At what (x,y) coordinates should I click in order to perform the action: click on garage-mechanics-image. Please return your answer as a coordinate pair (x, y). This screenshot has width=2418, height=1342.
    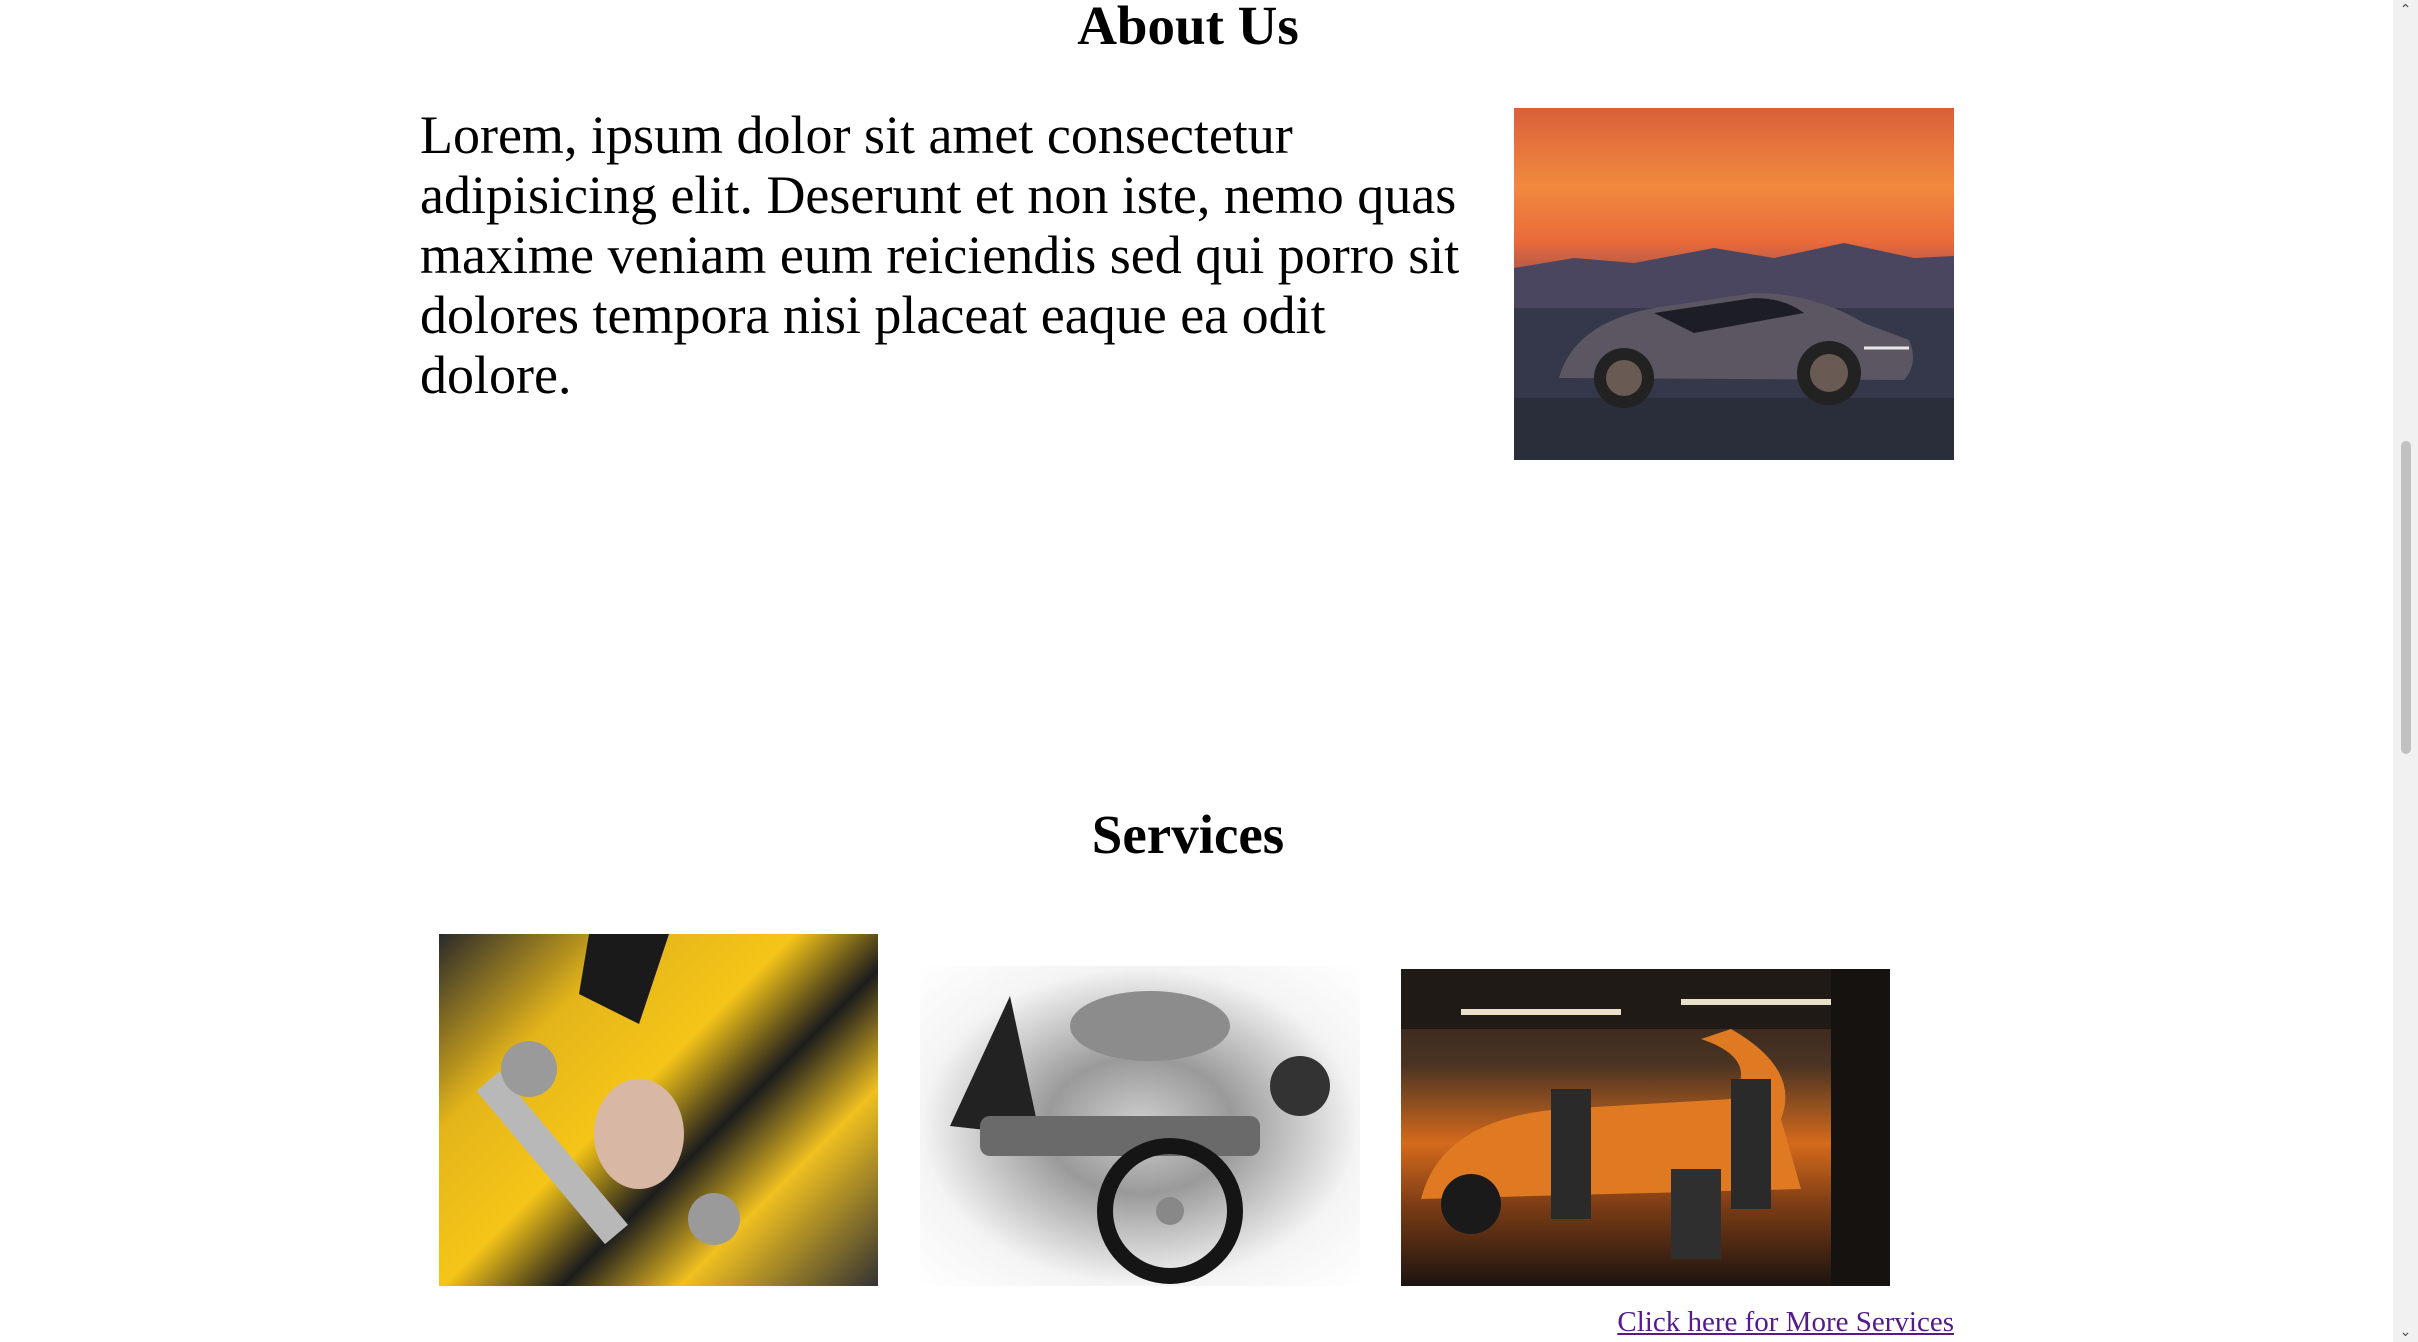
    Looking at the image, I should click on (1645, 1127).